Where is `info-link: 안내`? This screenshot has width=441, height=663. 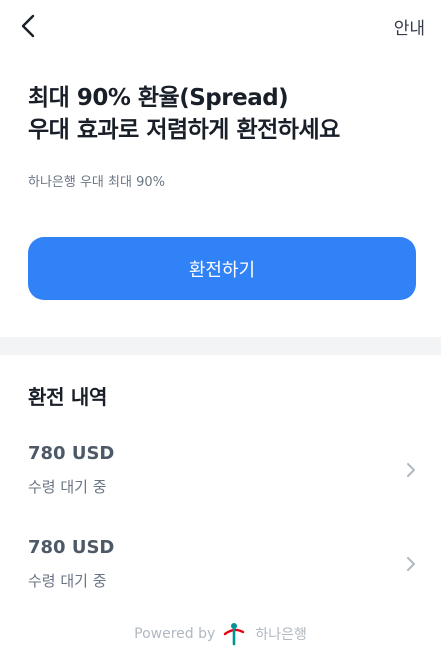
info-link: 안내 is located at coordinates (409, 26).